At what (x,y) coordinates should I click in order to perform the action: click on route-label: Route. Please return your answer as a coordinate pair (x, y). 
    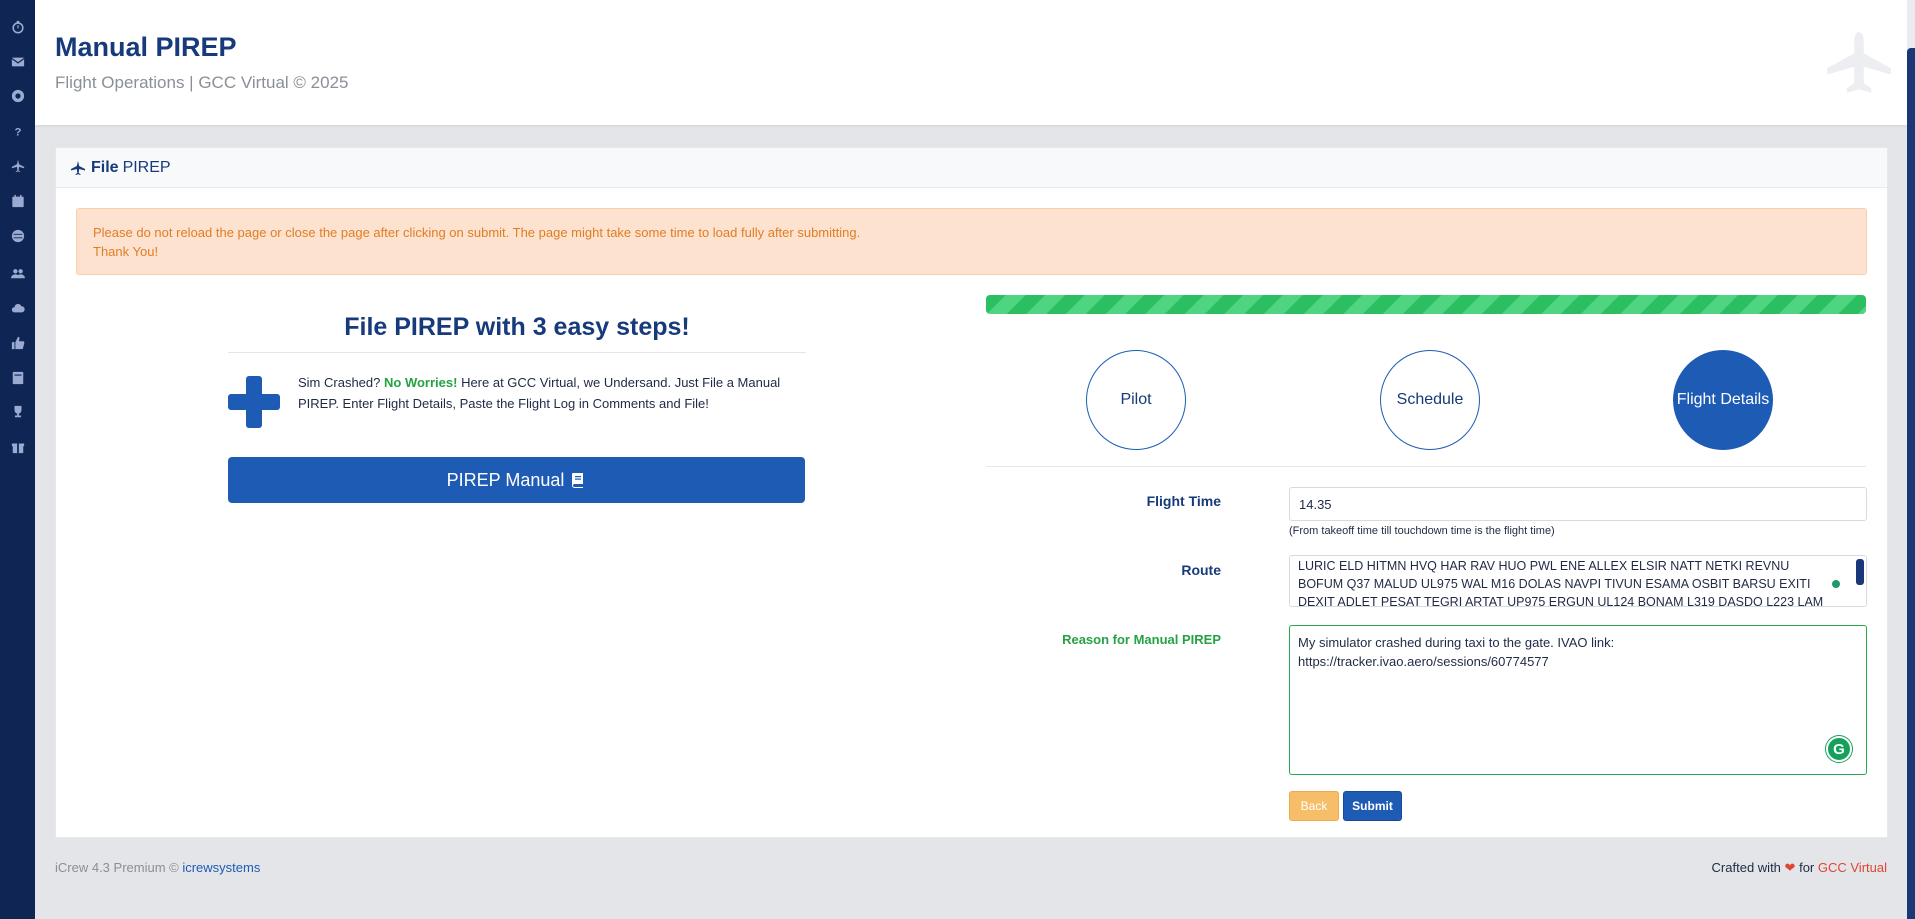
    Looking at the image, I should click on (1201, 570).